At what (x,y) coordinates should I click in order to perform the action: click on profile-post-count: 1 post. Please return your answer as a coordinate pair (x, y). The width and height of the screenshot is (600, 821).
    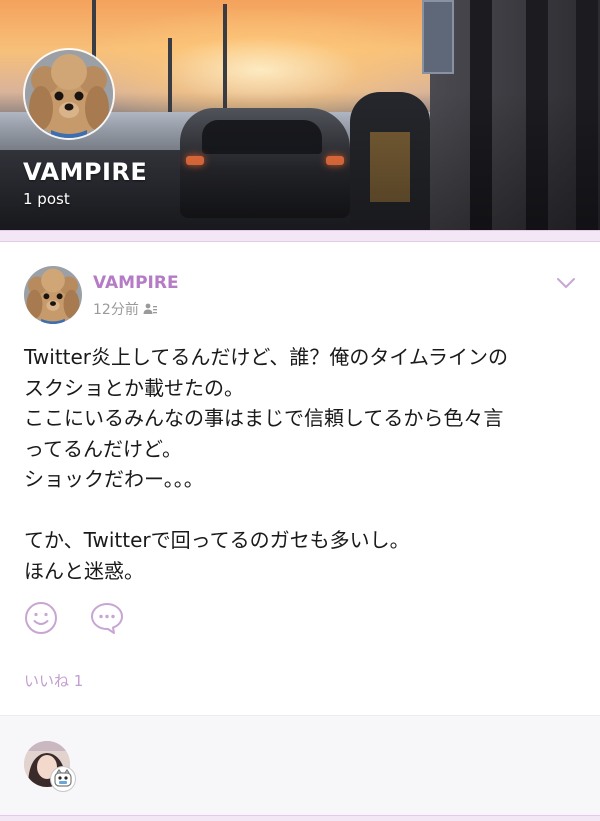
    Looking at the image, I should click on (46, 199).